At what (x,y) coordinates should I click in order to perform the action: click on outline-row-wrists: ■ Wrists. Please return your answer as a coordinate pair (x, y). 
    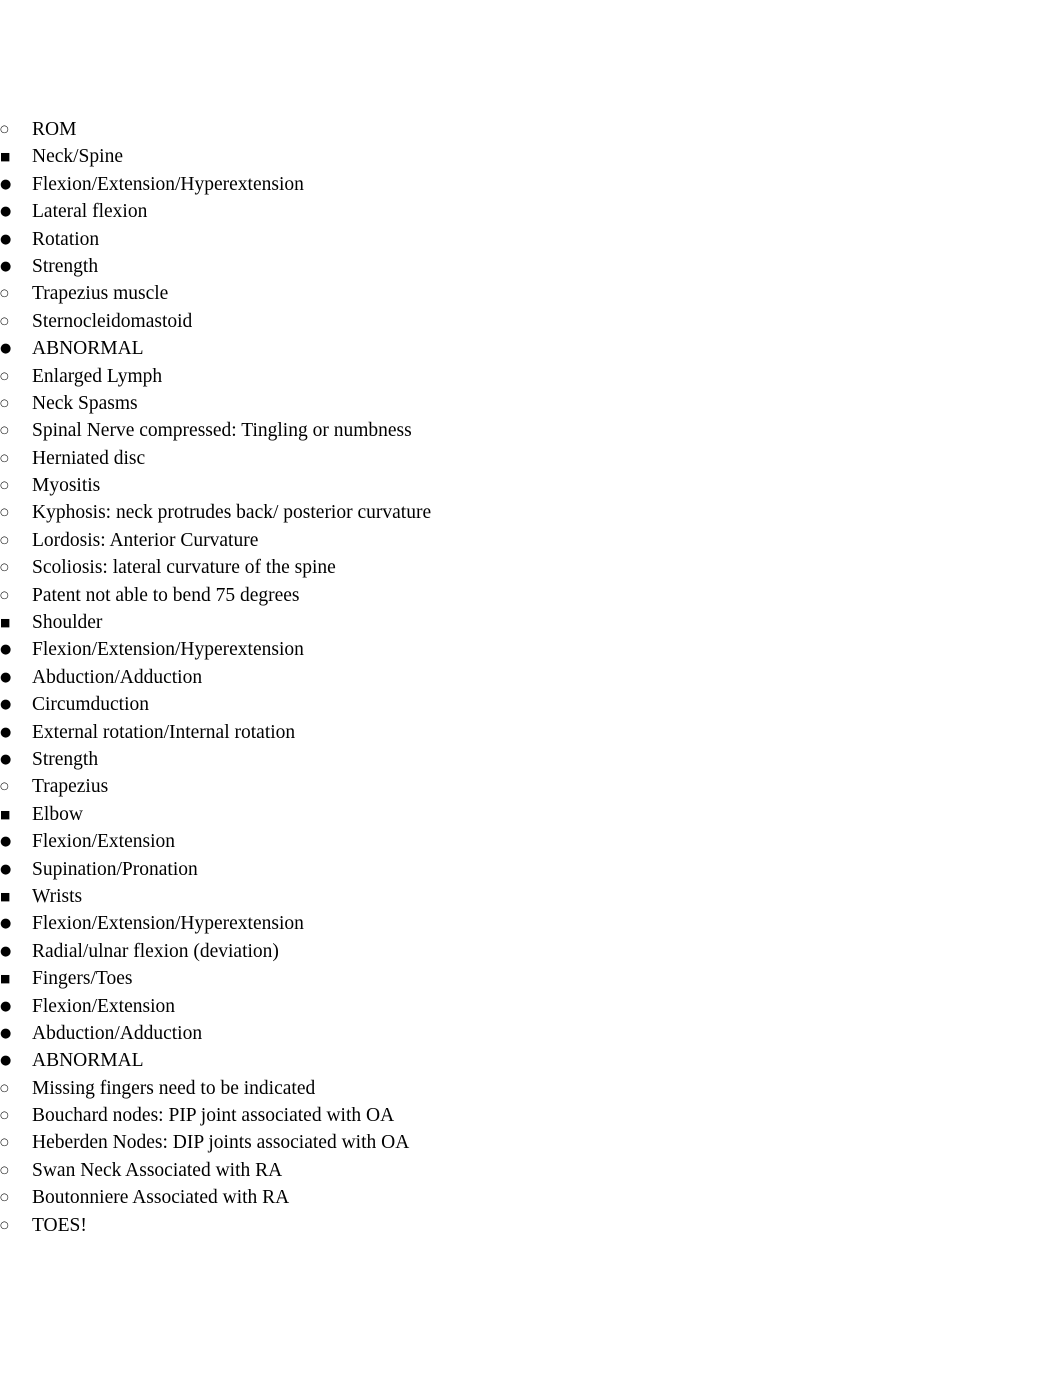
    Looking at the image, I should click on (531, 896).